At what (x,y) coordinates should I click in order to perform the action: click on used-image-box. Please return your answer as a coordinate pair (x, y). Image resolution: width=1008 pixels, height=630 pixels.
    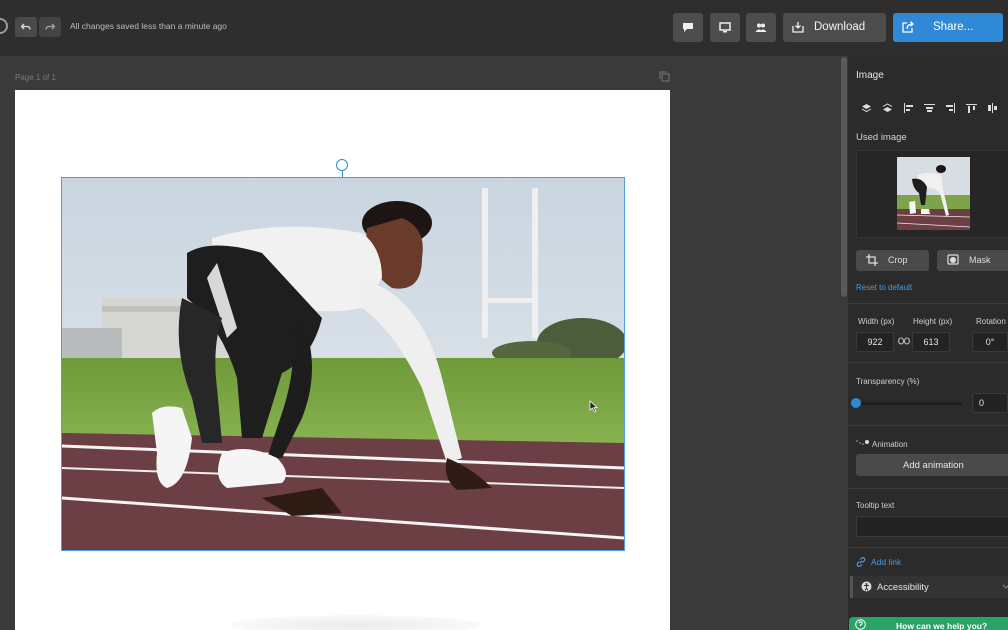
    Looking at the image, I should click on (932, 194).